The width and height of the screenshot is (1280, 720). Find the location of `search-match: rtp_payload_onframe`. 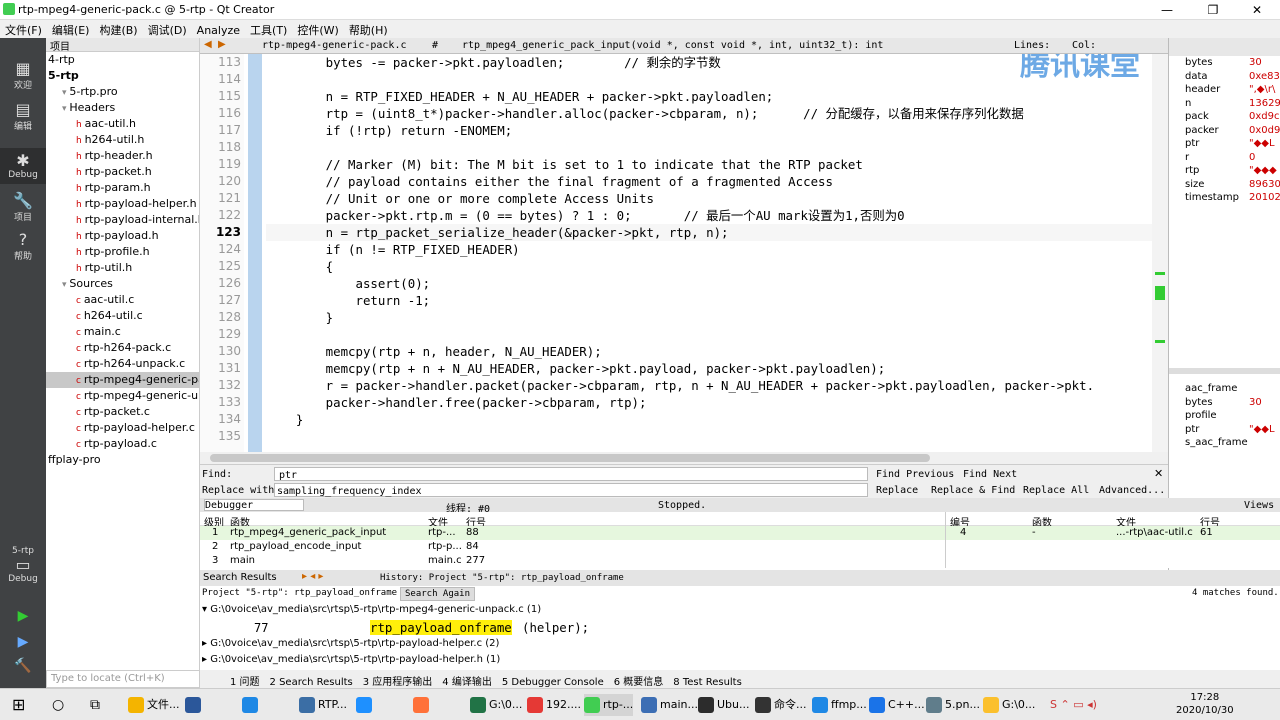

search-match: rtp_payload_onframe is located at coordinates (441, 627).